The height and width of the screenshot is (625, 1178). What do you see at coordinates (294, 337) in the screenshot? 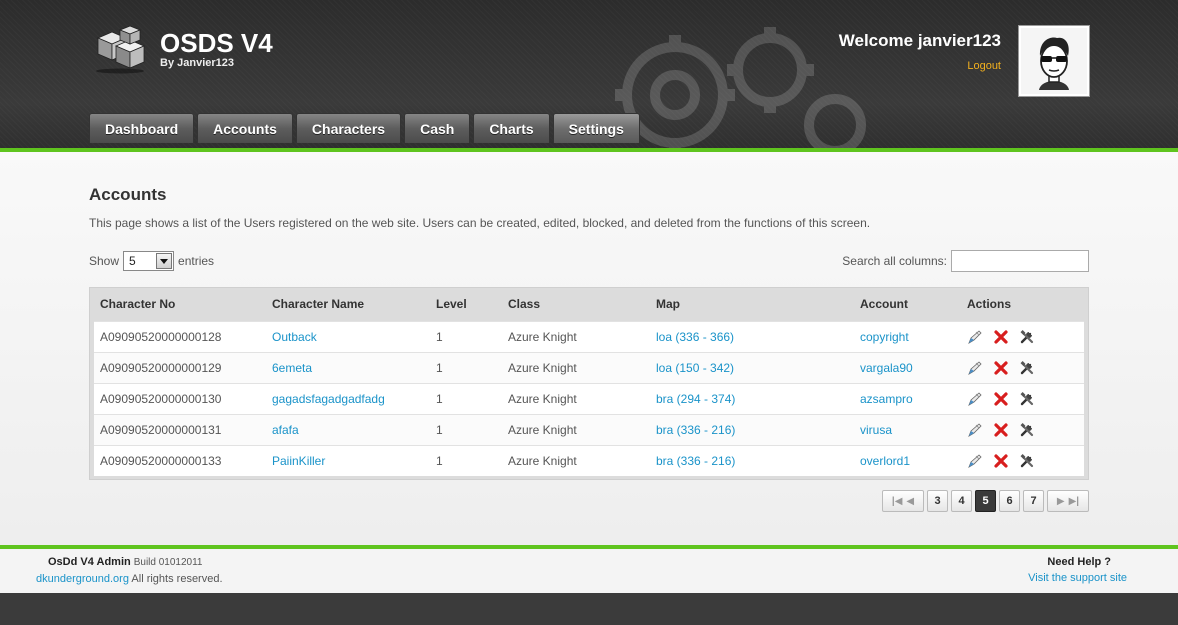
I see `character-name-link: Outback` at bounding box center [294, 337].